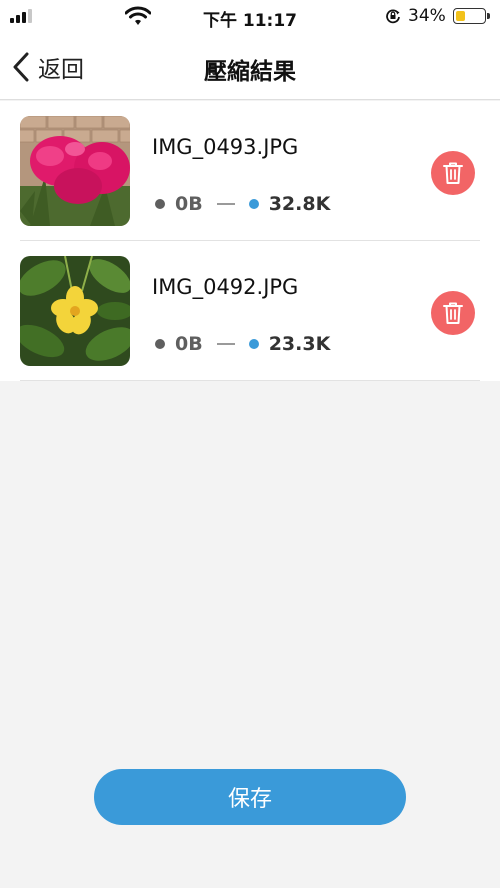 This screenshot has height=888, width=500. I want to click on nav-bar: 返回 壓縮結果, so click(250, 67).